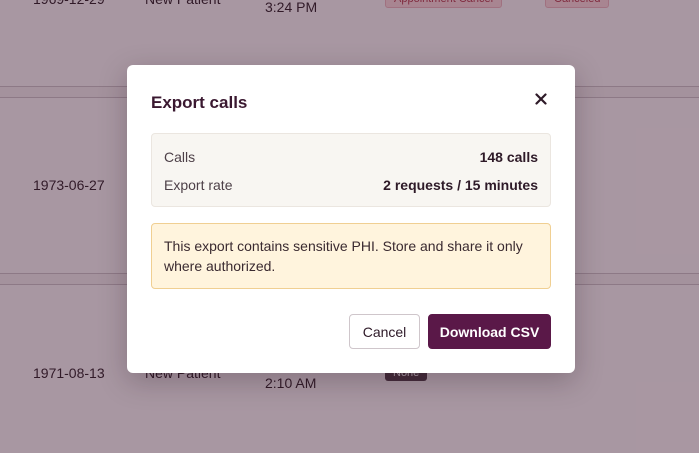  I want to click on export-rate-value: 2 requests / 15 minutes, so click(460, 185).